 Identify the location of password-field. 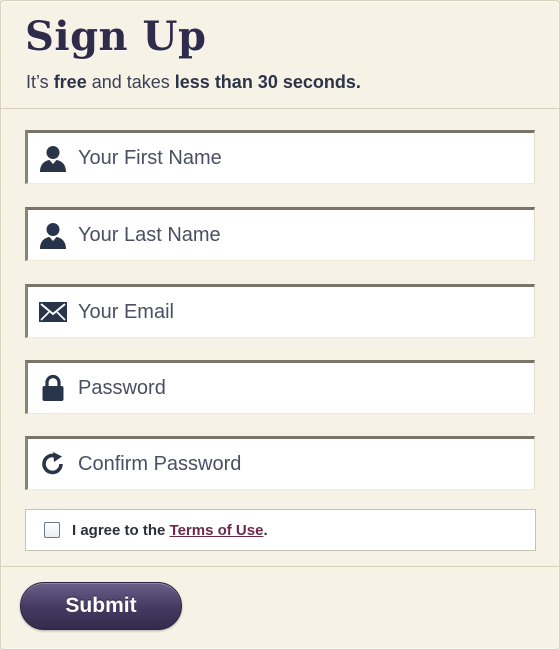
(280, 387).